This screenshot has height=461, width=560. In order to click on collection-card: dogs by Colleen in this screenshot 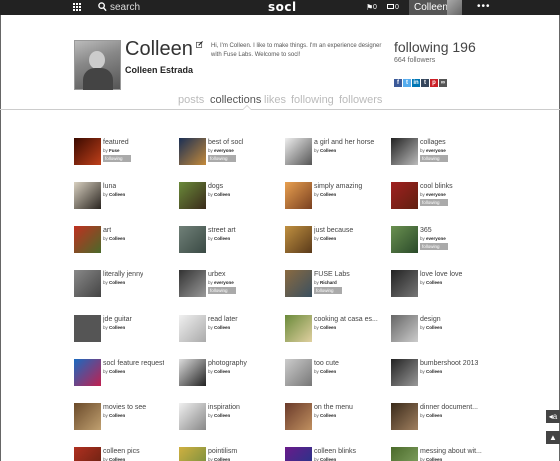, I will do `click(229, 197)`.